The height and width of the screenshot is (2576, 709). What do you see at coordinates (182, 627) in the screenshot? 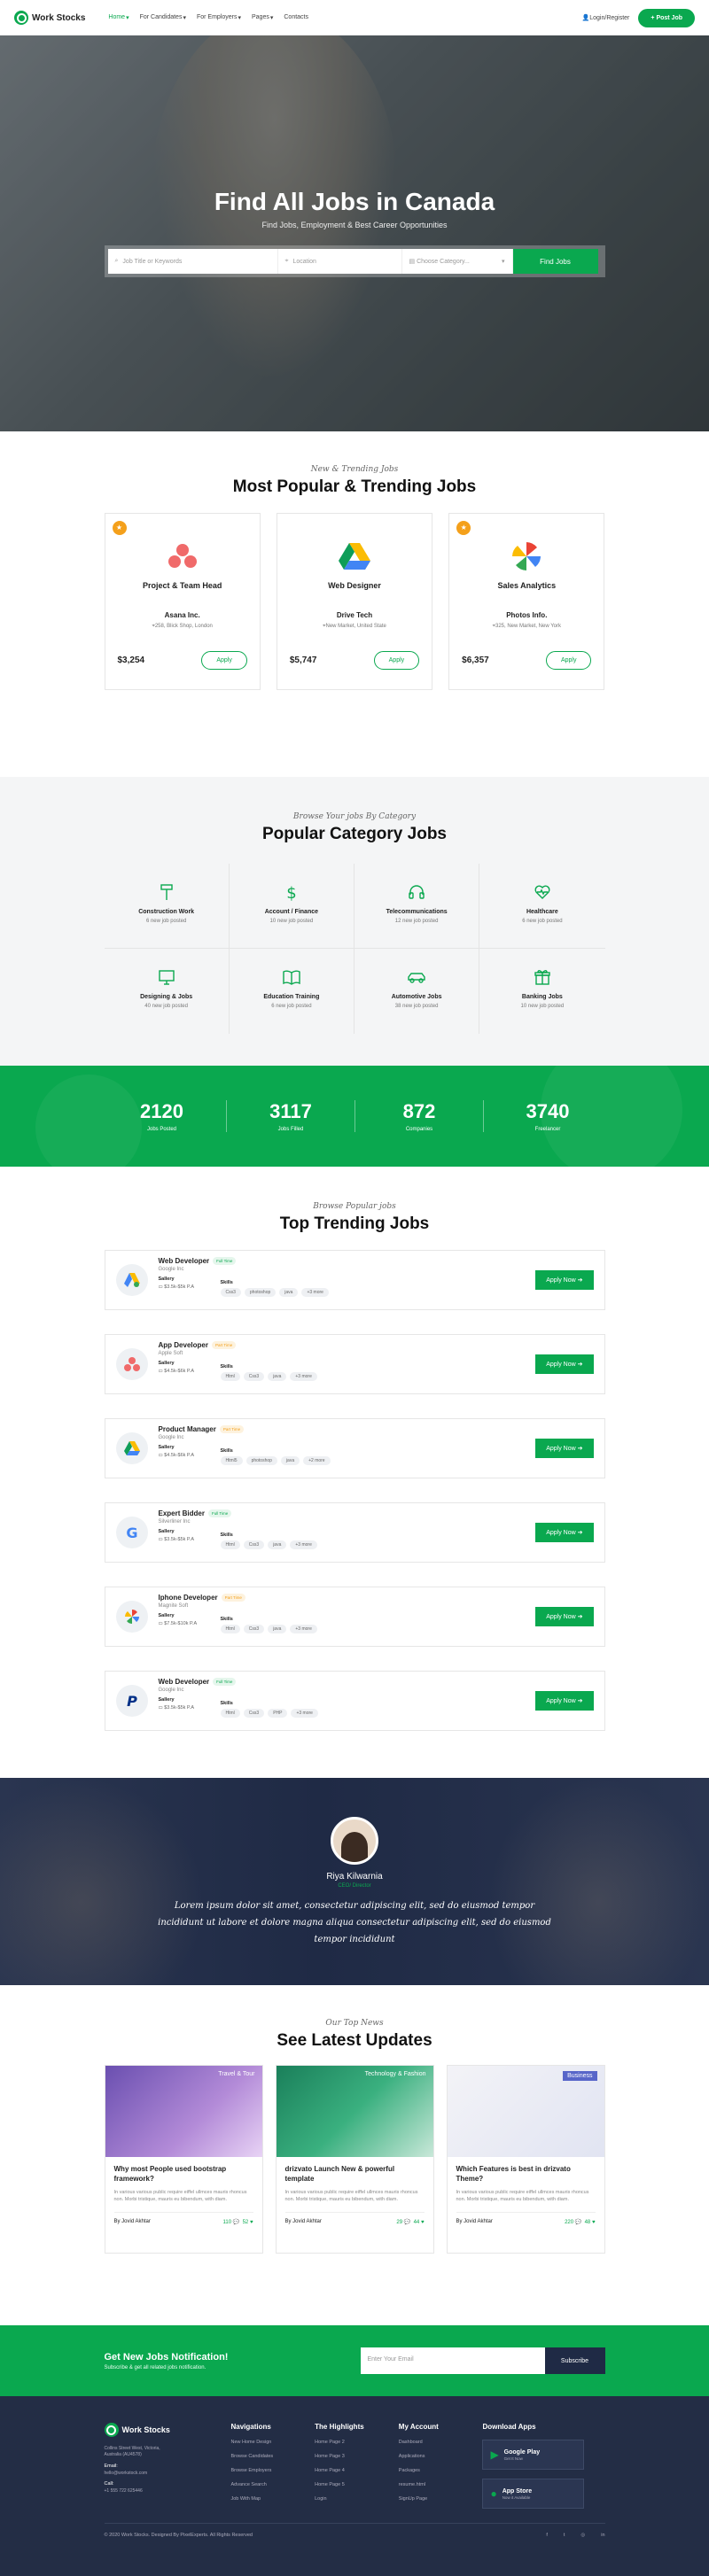
I see `job-location: ⌖258, Blick Shop, London` at bounding box center [182, 627].